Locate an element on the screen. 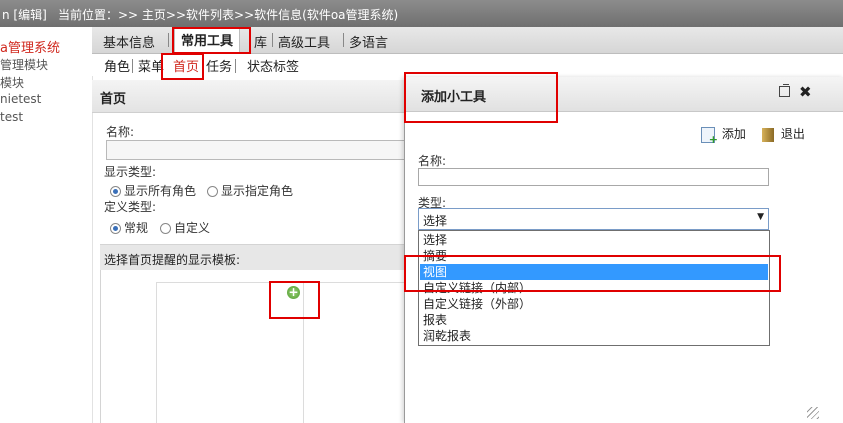 The width and height of the screenshot is (843, 423). type-select-value: 选择 is located at coordinates (435, 221).